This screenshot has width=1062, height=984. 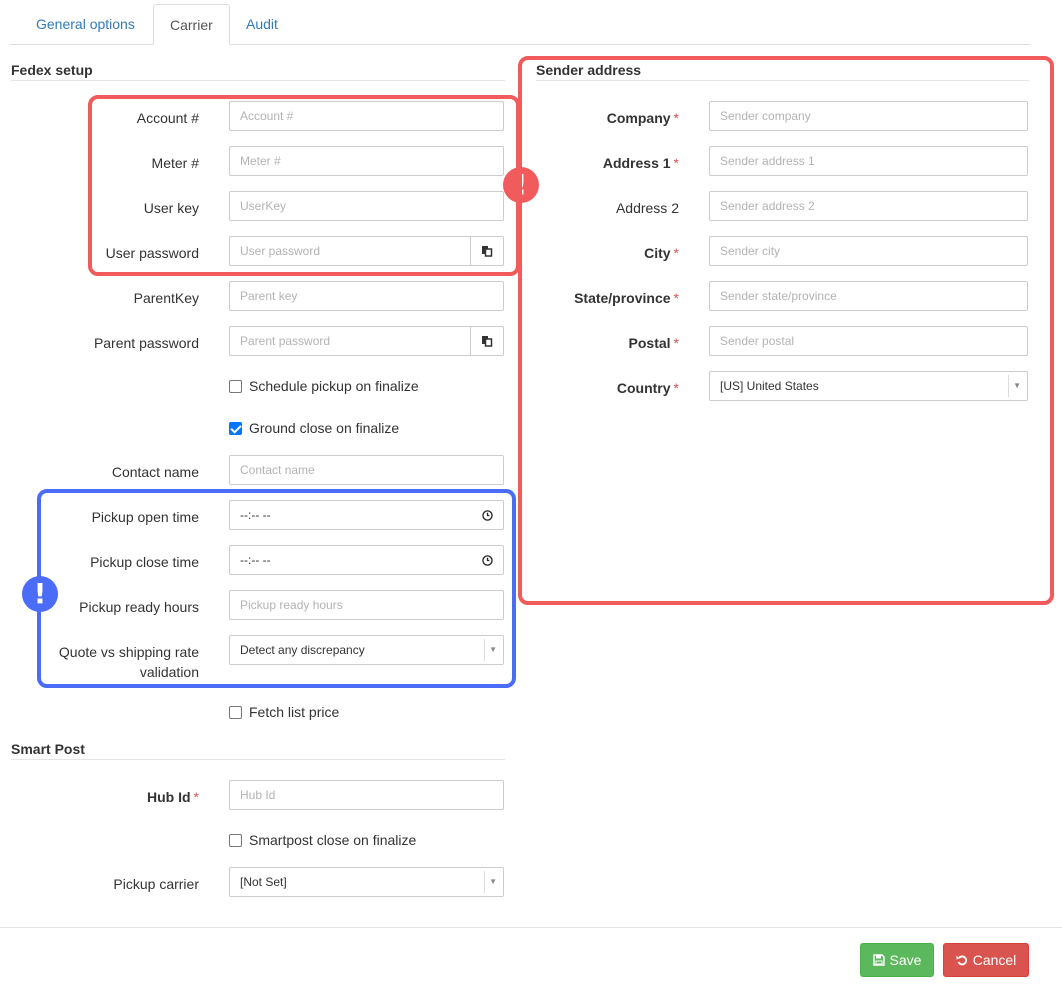 What do you see at coordinates (294, 712) in the screenshot?
I see `fetch-list-label: Fetch list price` at bounding box center [294, 712].